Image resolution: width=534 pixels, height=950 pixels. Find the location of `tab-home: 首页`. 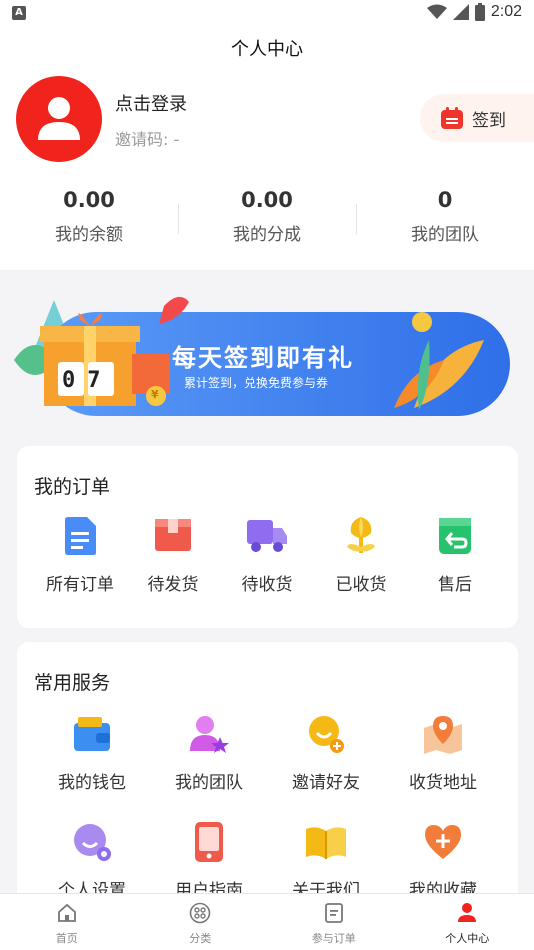

tab-home: 首页 is located at coordinates (67, 922).